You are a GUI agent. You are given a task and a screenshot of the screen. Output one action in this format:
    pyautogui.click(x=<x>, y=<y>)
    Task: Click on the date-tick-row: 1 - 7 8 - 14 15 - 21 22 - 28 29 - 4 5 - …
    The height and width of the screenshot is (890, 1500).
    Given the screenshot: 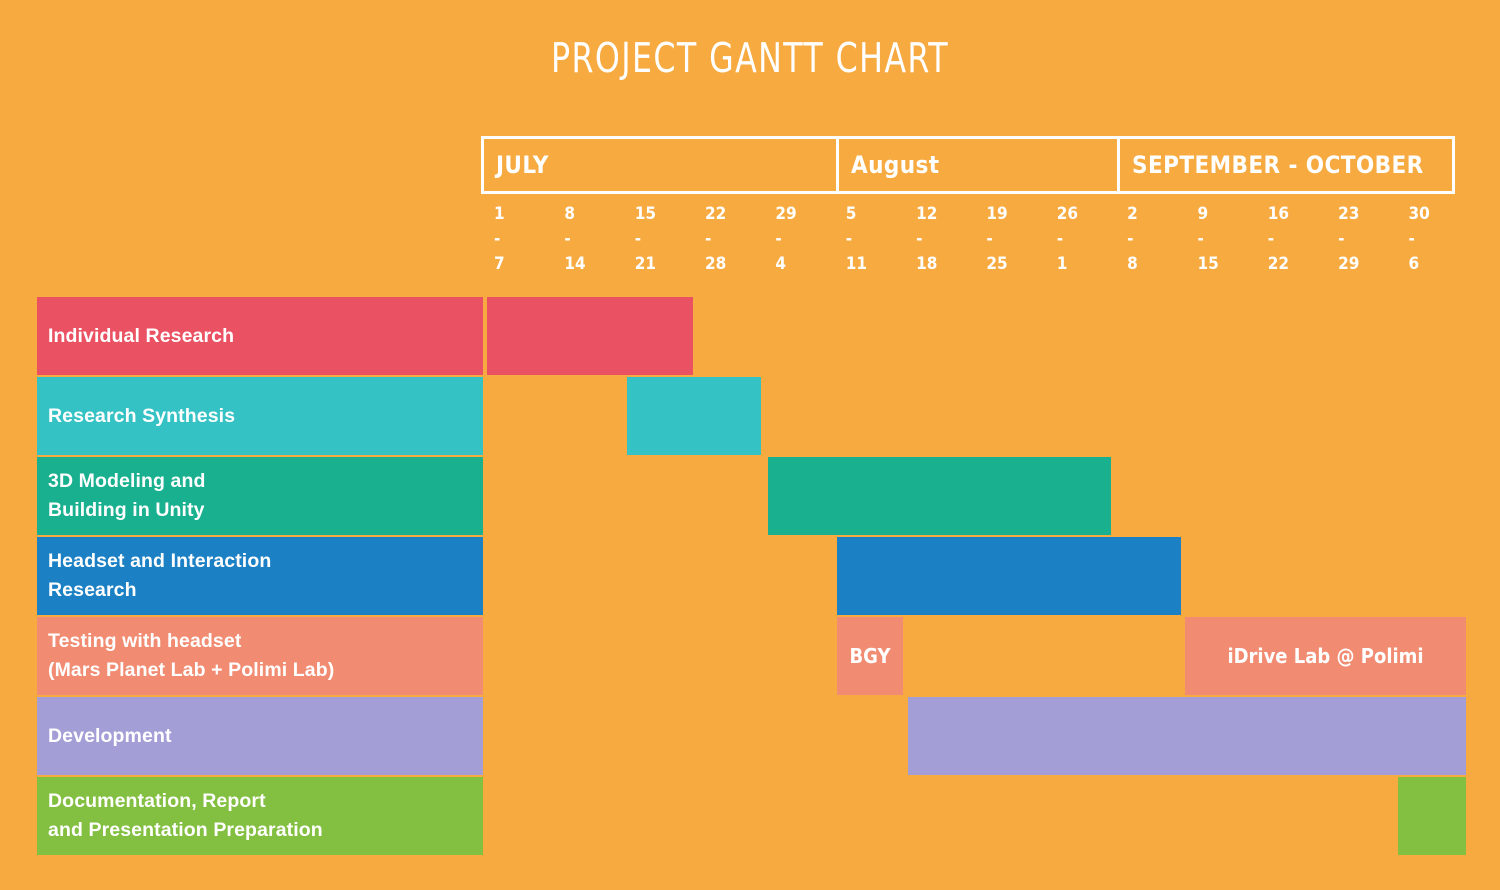 What is the action you would take?
    pyautogui.click(x=973, y=240)
    